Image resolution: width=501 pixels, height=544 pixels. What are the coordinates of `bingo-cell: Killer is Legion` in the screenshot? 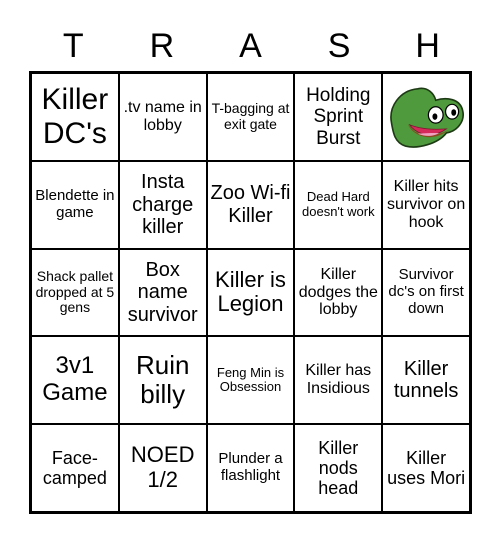 It's located at (250, 292).